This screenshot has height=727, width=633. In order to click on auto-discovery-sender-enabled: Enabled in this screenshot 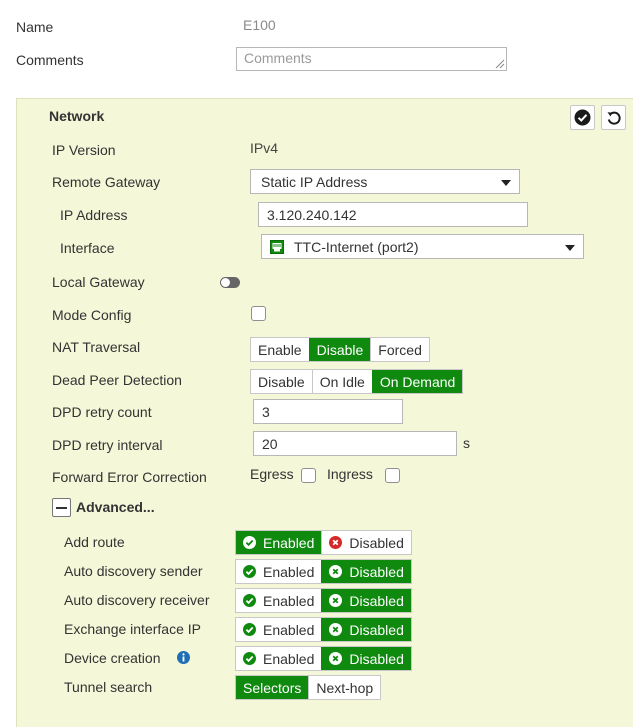, I will do `click(279, 571)`.